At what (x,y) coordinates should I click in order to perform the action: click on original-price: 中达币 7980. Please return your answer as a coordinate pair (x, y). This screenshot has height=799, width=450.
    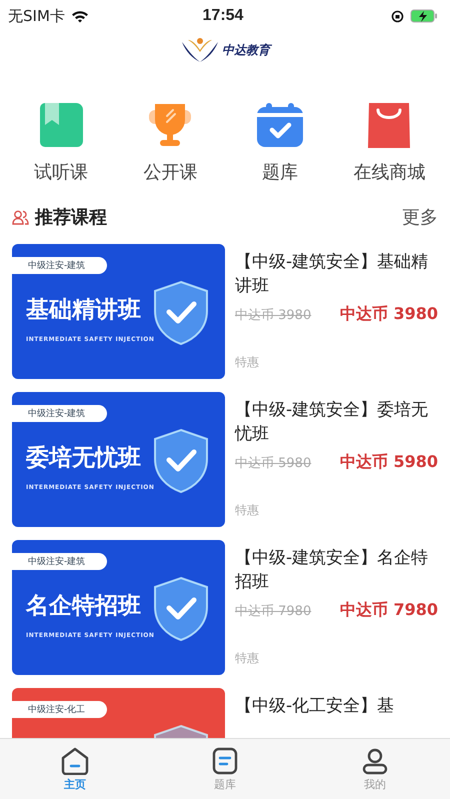
    Looking at the image, I should click on (273, 611).